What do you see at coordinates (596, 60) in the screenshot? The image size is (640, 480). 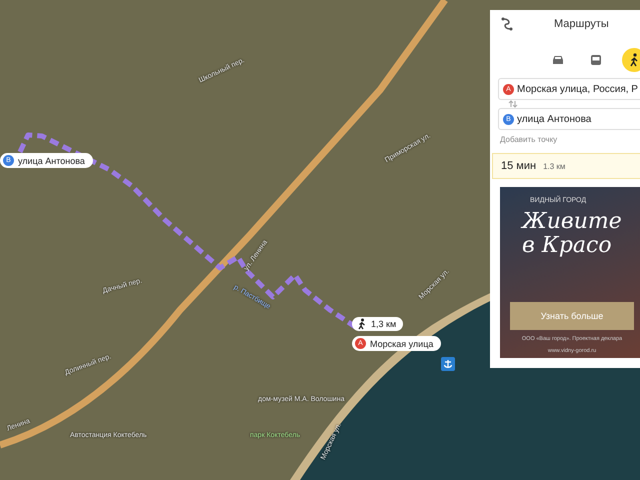 I see `bus-icon` at bounding box center [596, 60].